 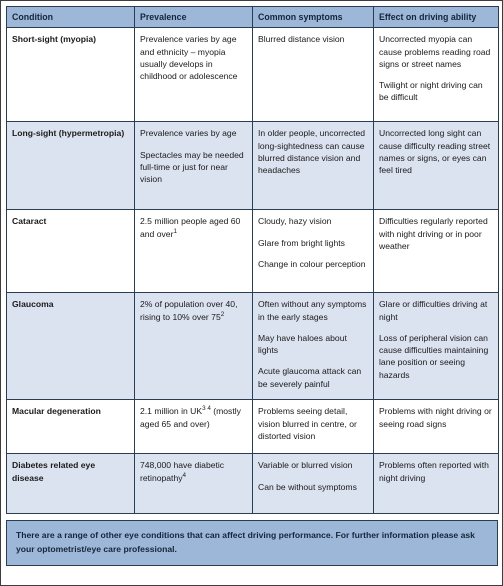 I want to click on symptom-text: Cloudy, hazy vision, so click(x=295, y=221).